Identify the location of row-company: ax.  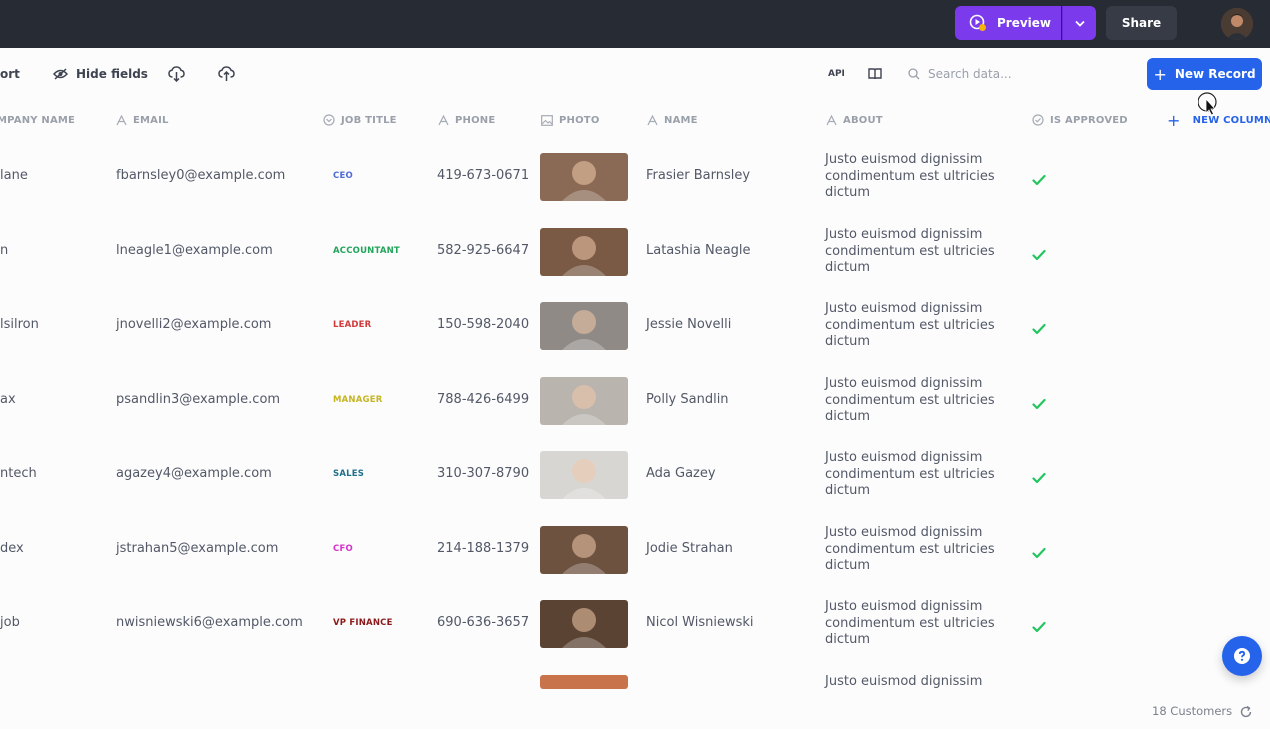
(8, 399).